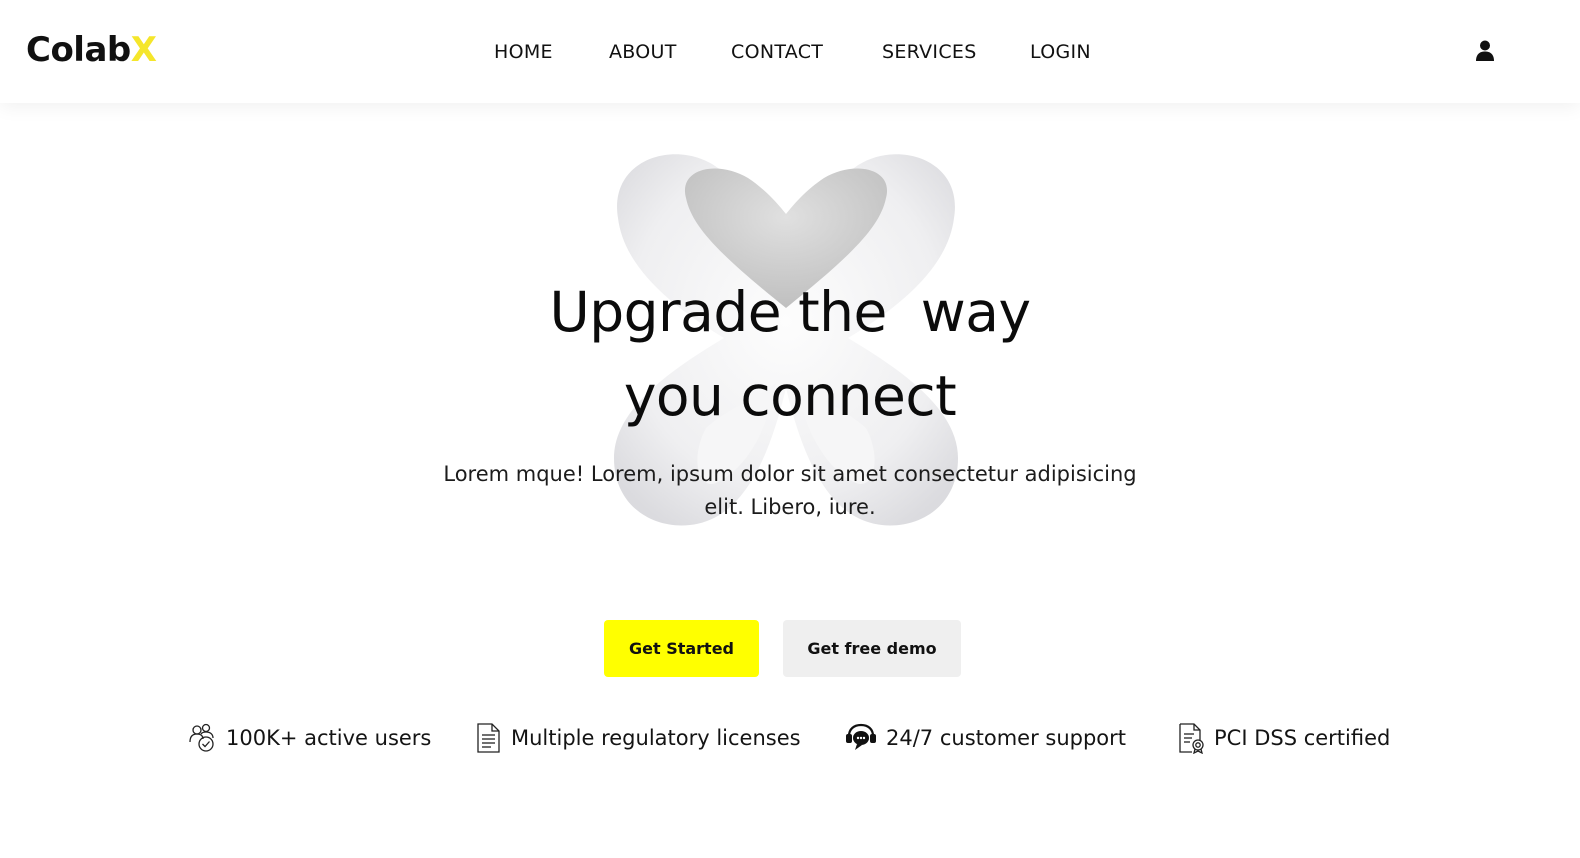 This screenshot has height=858, width=1580. What do you see at coordinates (1060, 52) in the screenshot?
I see `nav-link-login: LOGIN` at bounding box center [1060, 52].